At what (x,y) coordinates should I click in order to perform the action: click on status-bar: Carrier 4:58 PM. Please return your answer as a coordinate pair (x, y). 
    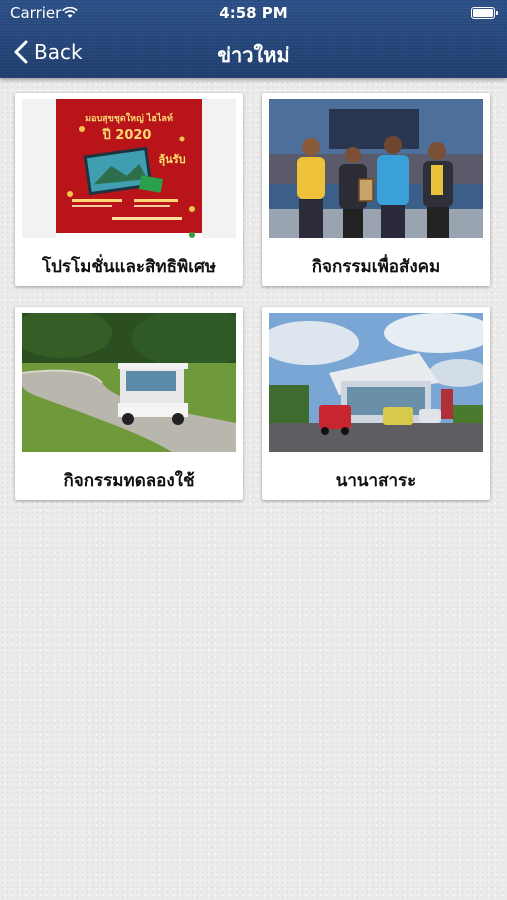
    Looking at the image, I should click on (253, 13).